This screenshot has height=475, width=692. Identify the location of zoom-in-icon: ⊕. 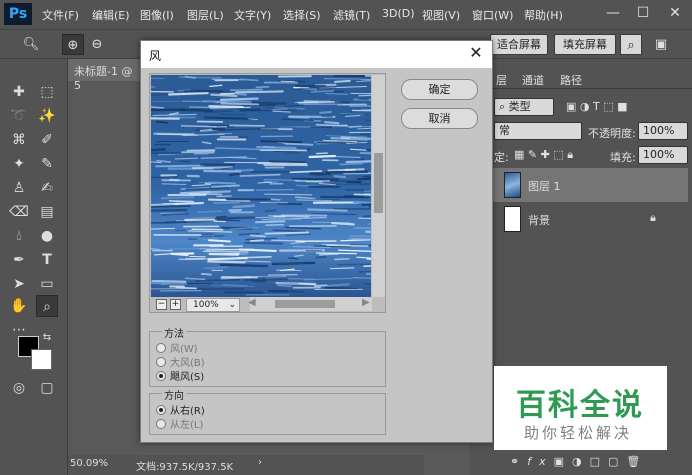
(73, 44).